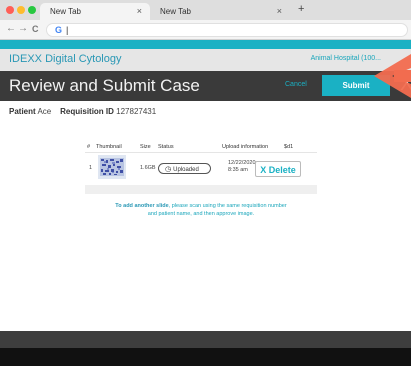 This screenshot has width=411, height=366. I want to click on page-title: Review and Submit Case, so click(104, 85).